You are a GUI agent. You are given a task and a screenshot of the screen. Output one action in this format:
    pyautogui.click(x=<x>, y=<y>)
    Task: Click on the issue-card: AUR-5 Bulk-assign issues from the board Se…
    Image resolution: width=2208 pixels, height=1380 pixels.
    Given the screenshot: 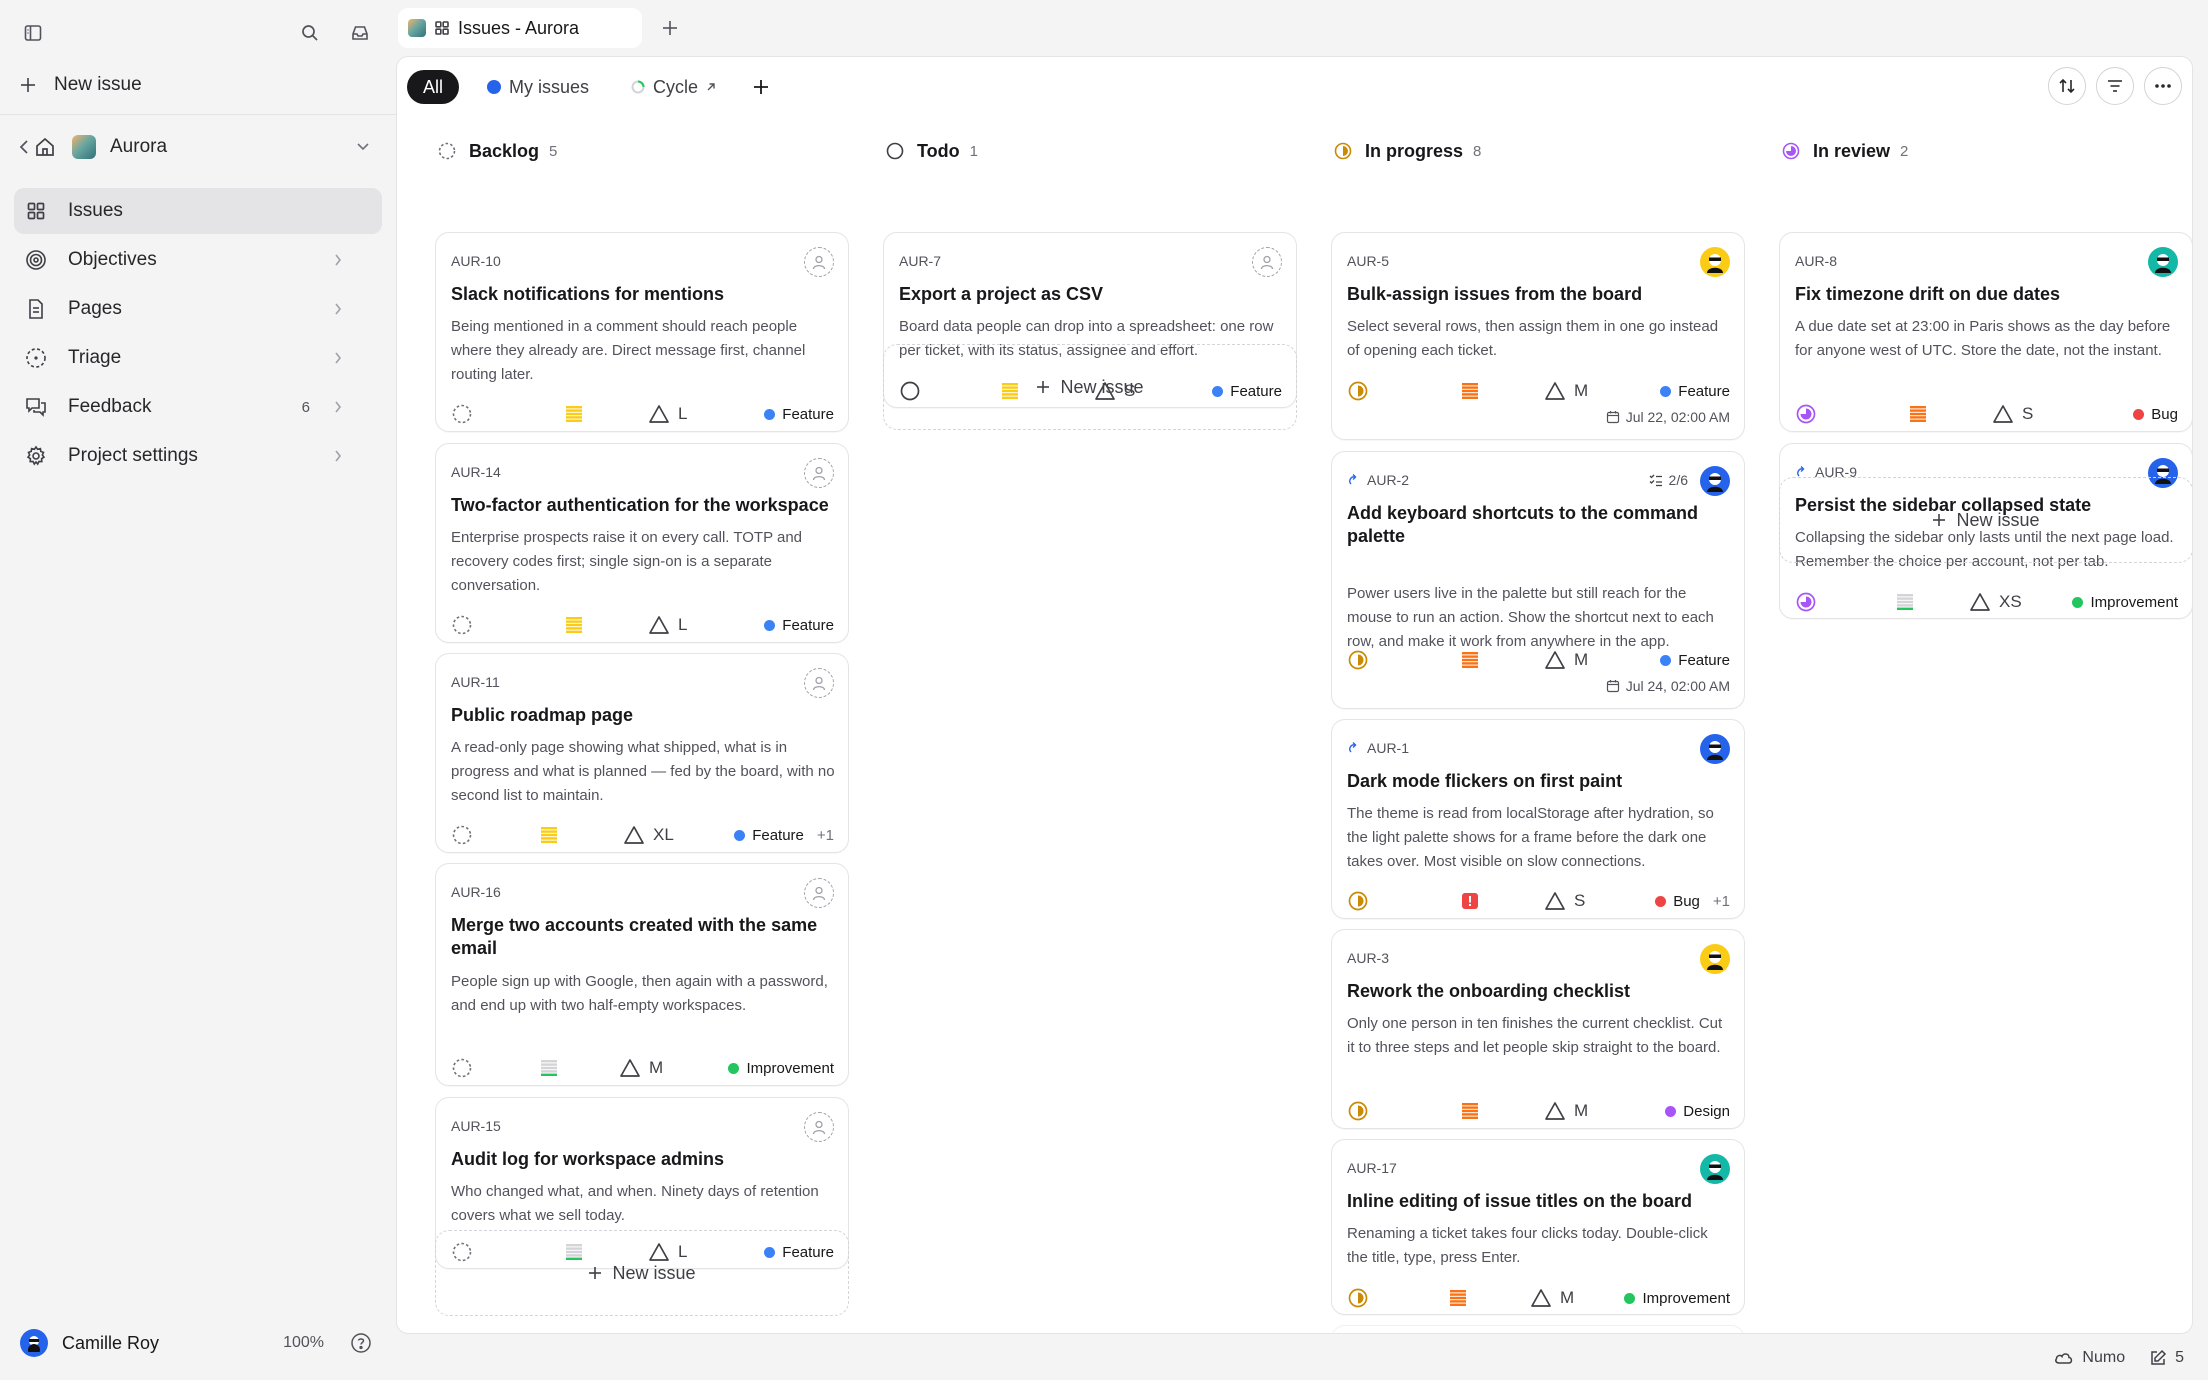 What is the action you would take?
    pyautogui.click(x=1538, y=336)
    